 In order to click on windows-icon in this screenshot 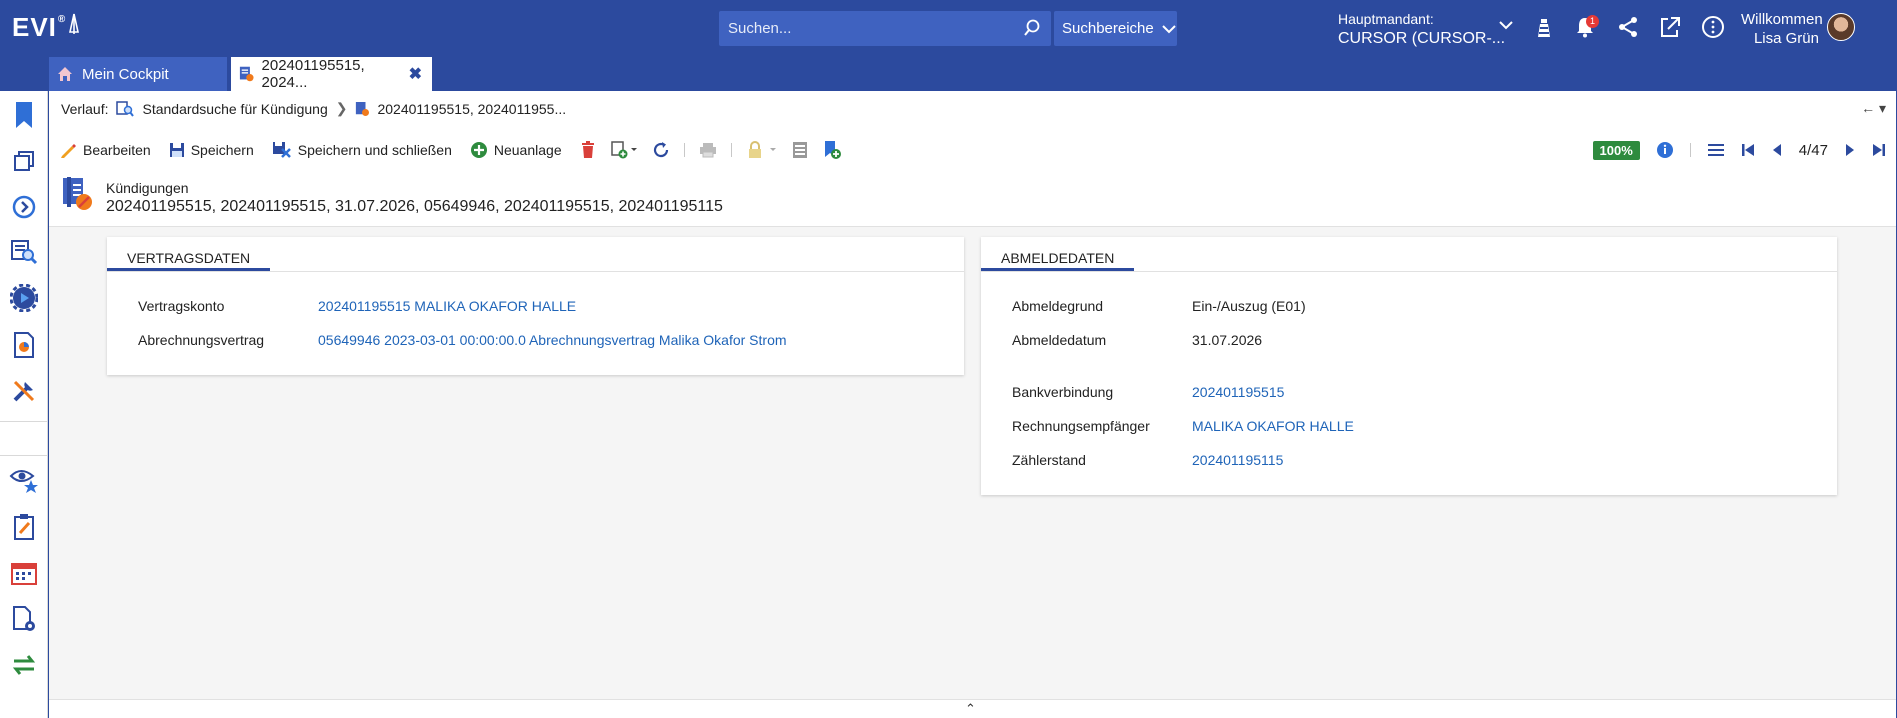, I will do `click(24, 161)`.